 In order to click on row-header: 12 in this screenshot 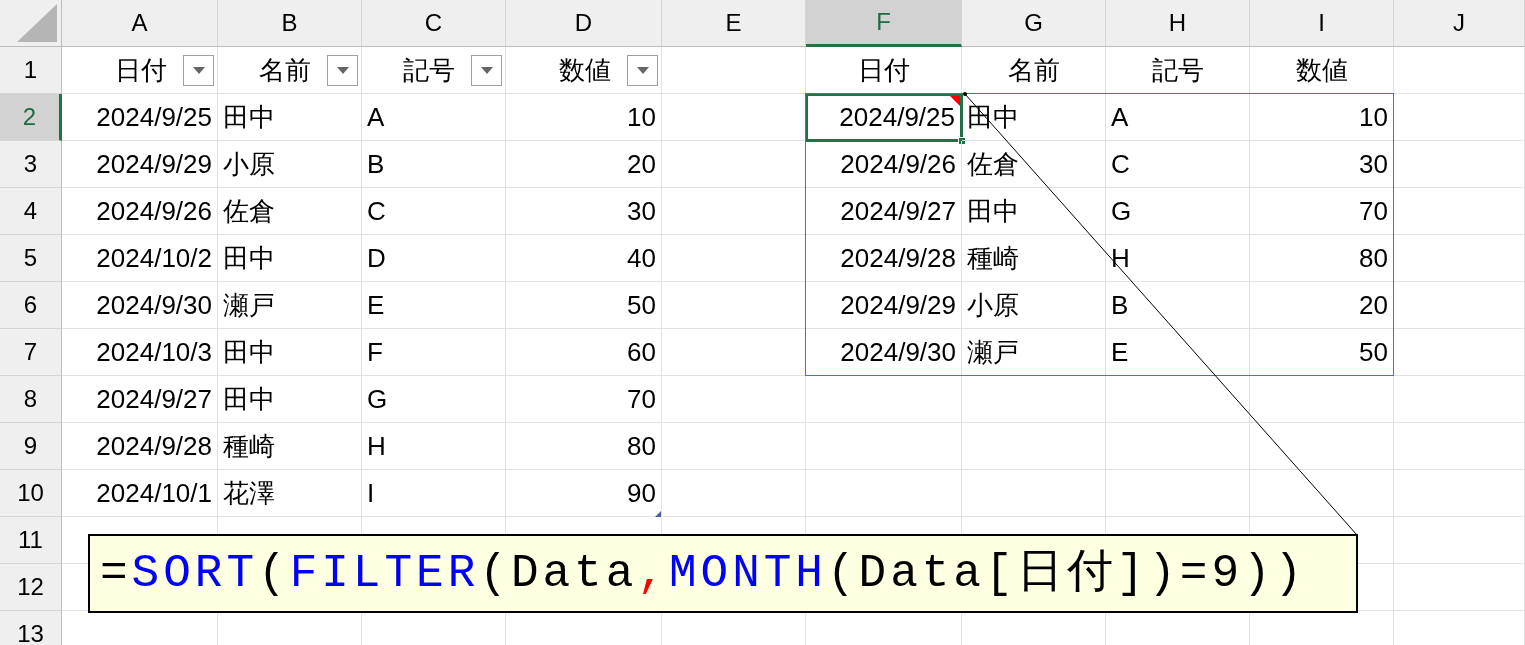, I will do `click(31, 587)`.